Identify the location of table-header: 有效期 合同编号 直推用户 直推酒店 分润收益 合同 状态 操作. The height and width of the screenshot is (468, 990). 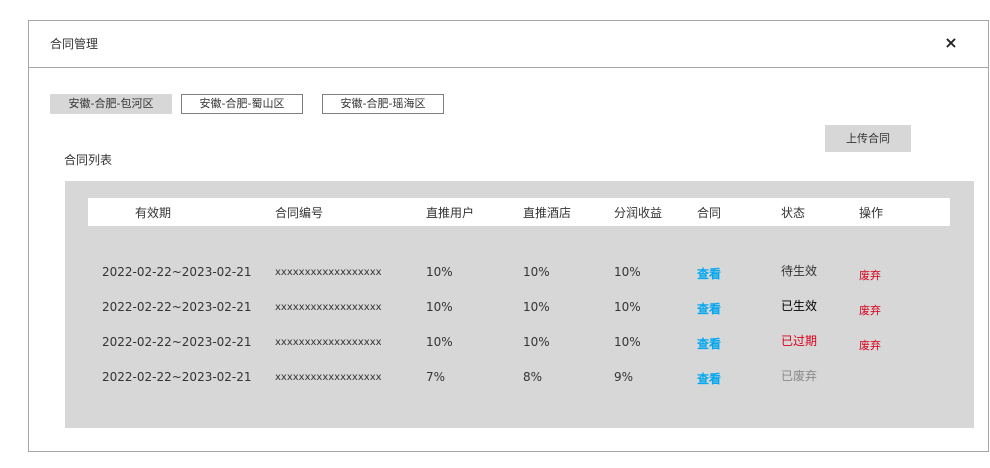
(519, 212).